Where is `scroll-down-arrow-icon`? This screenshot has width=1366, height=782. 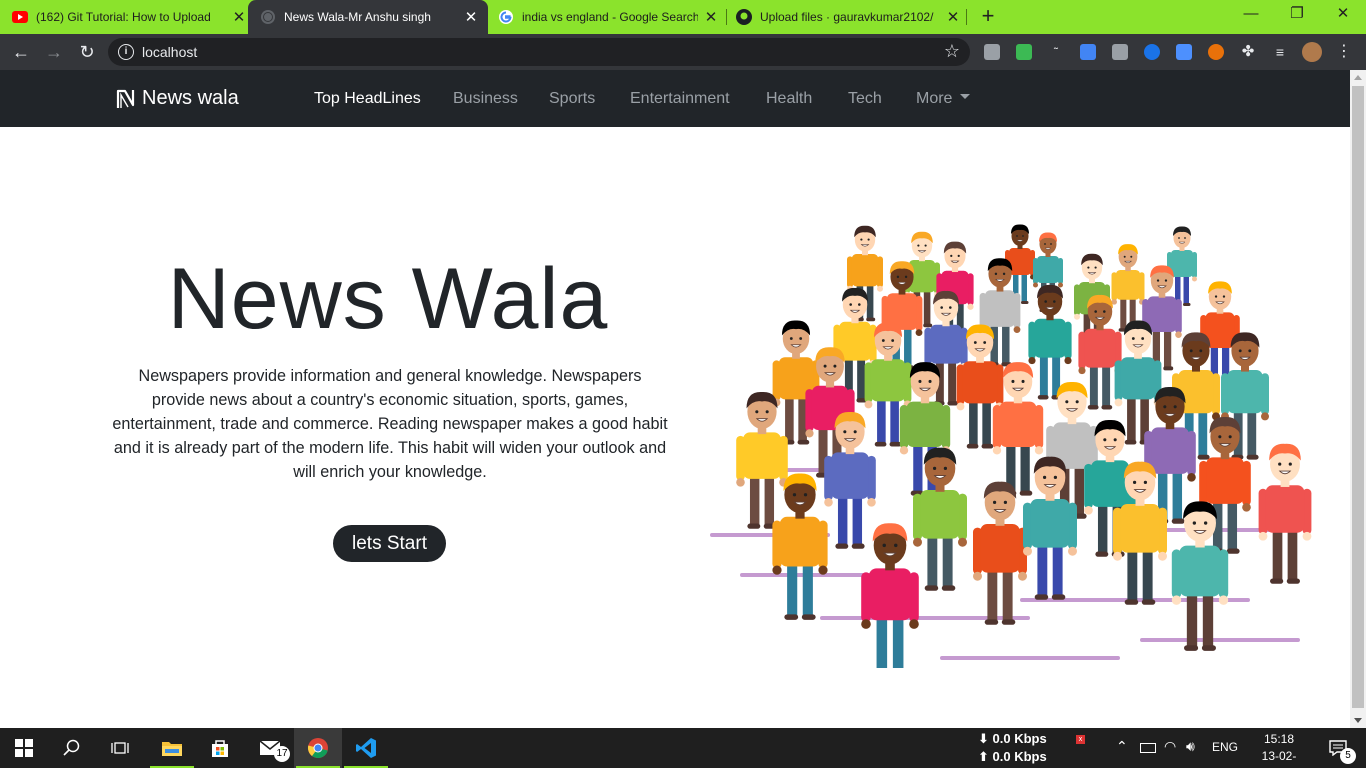 scroll-down-arrow-icon is located at coordinates (1358, 720).